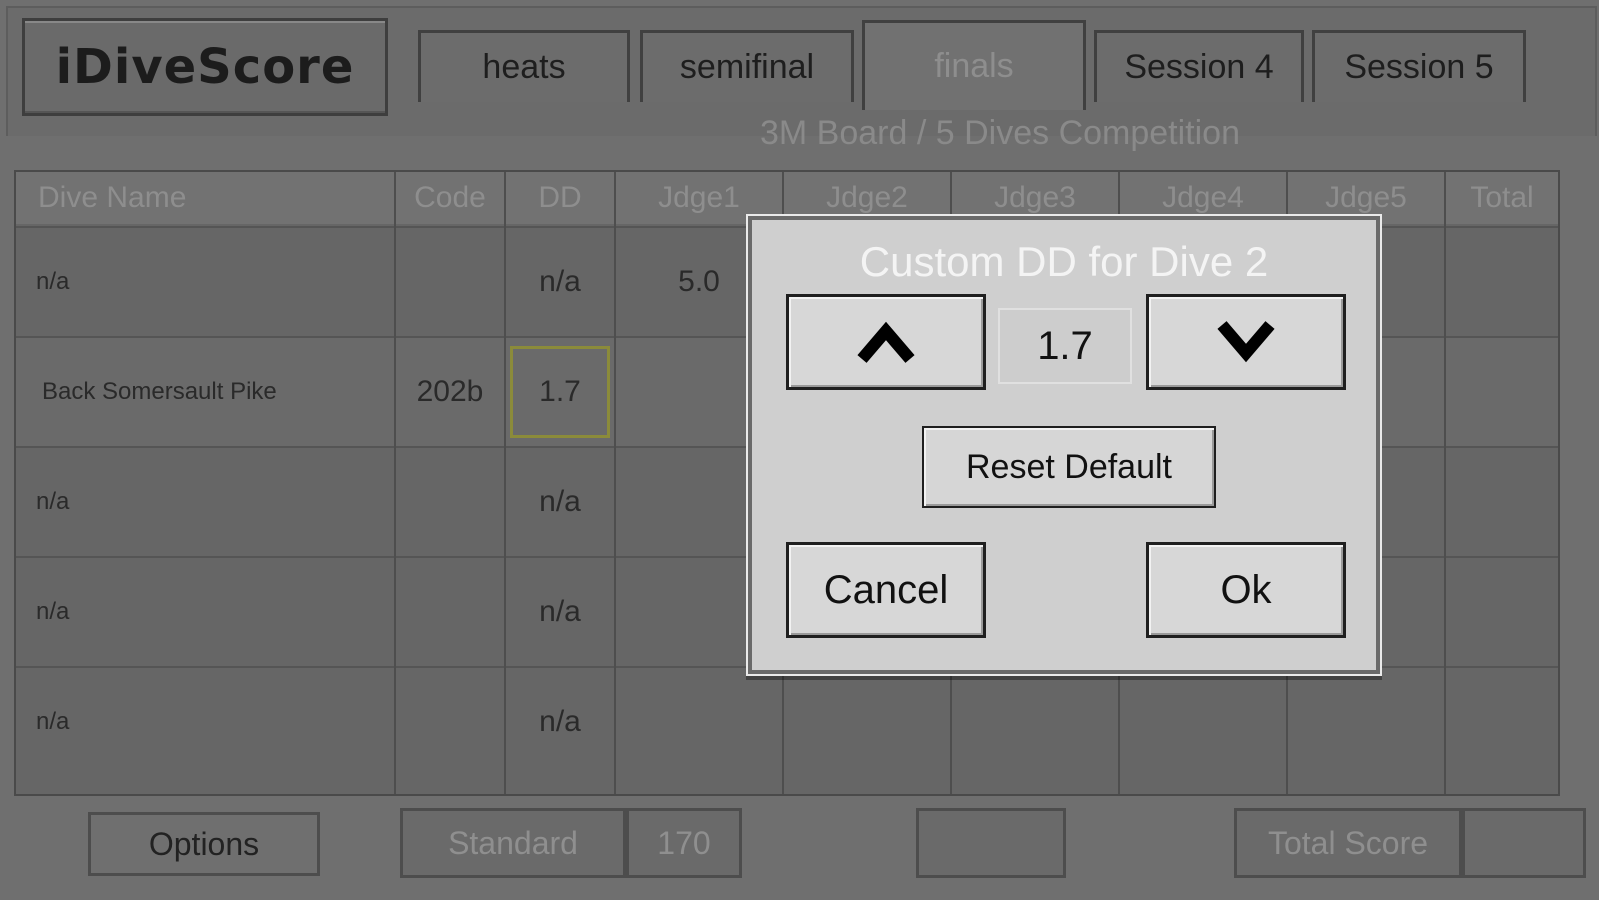 The image size is (1599, 900). I want to click on ok-button: Ok, so click(1246, 590).